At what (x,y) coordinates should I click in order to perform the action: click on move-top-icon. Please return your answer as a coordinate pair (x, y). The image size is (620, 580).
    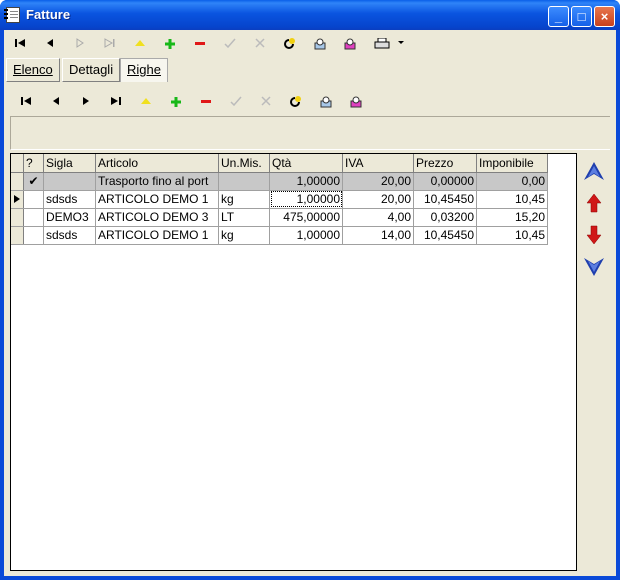
    Looking at the image, I should click on (594, 171).